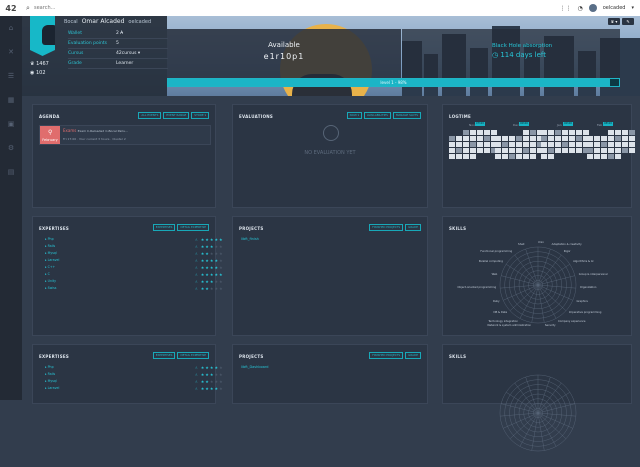 Image resolution: width=640 pixels, height=467 pixels. Describe the element at coordinates (614, 8) in the screenshot. I see `user-login: oelcaded` at that location.